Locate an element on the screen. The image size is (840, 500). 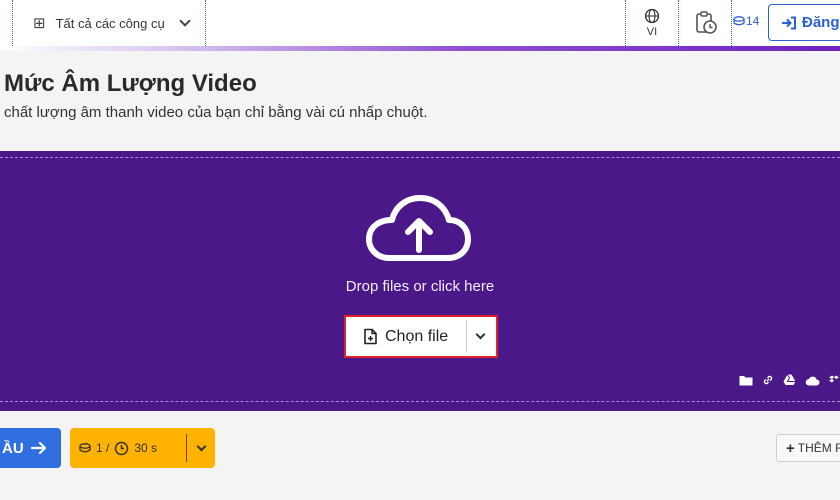
add-more-files-button: + THÊM F is located at coordinates (808, 448).